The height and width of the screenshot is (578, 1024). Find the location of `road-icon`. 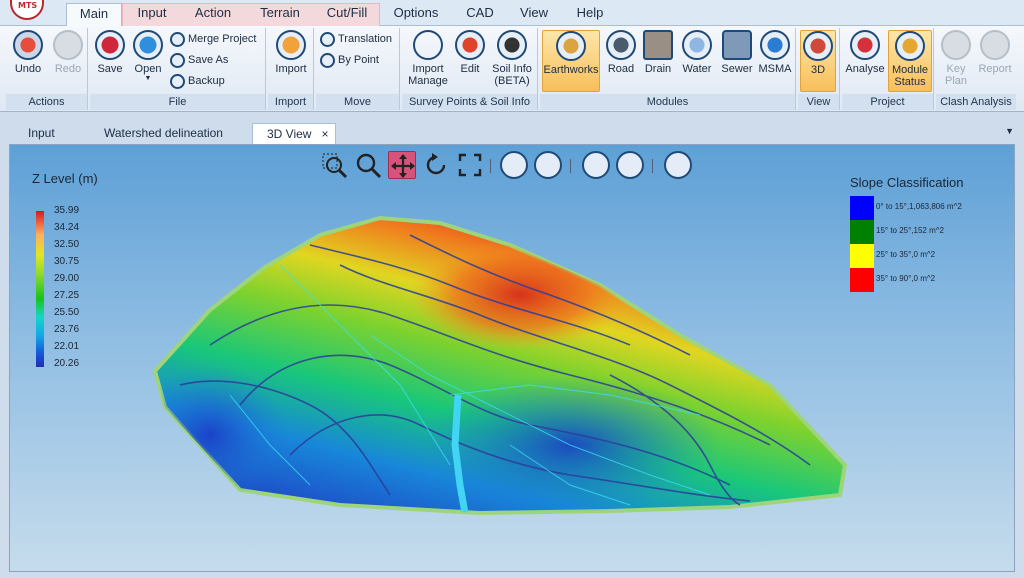

road-icon is located at coordinates (621, 45).